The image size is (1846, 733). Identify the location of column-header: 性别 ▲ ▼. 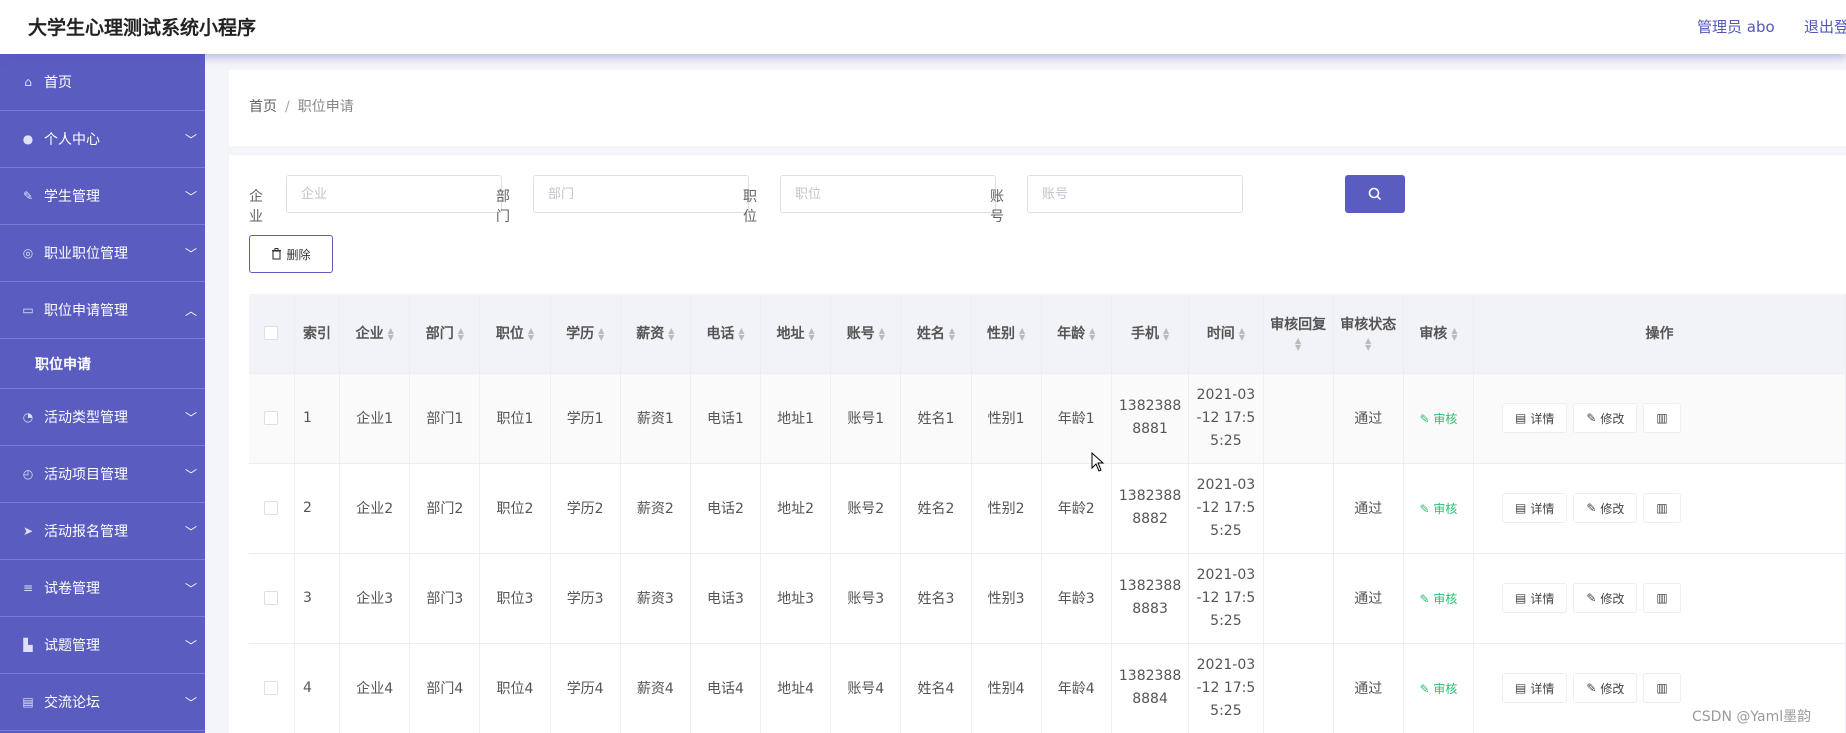
(1006, 334).